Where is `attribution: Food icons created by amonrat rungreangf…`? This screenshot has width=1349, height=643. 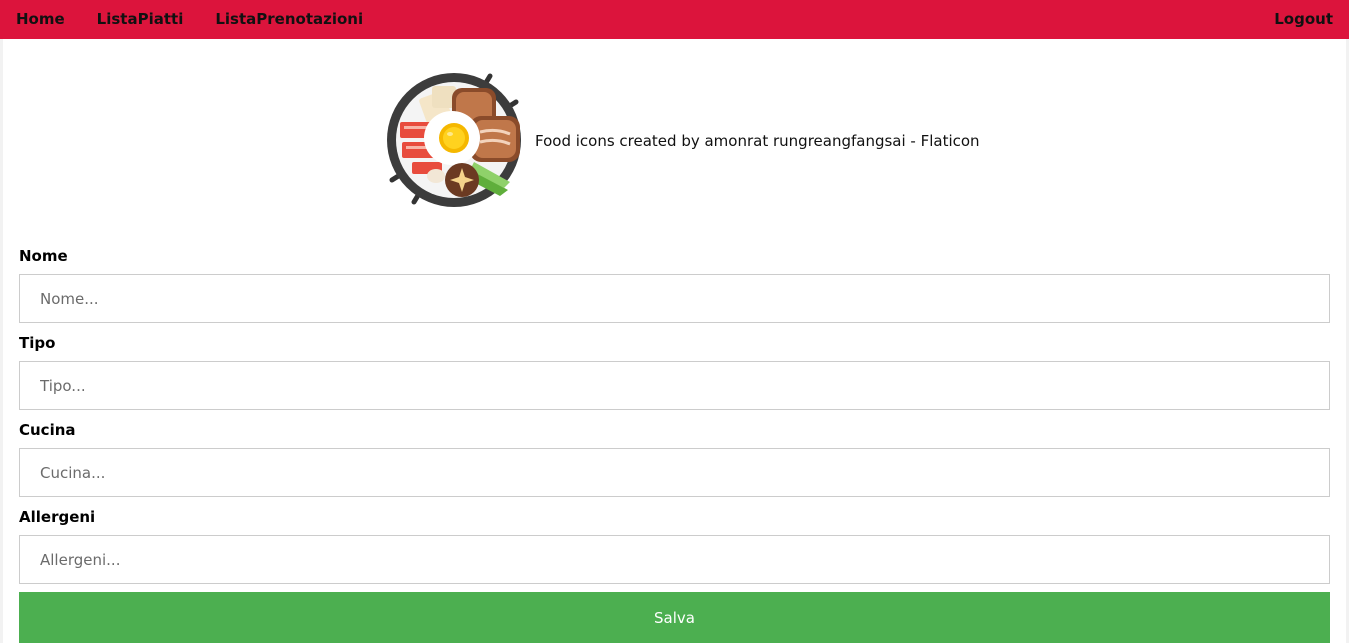 attribution: Food icons created by amonrat rungreangf… is located at coordinates (683, 140).